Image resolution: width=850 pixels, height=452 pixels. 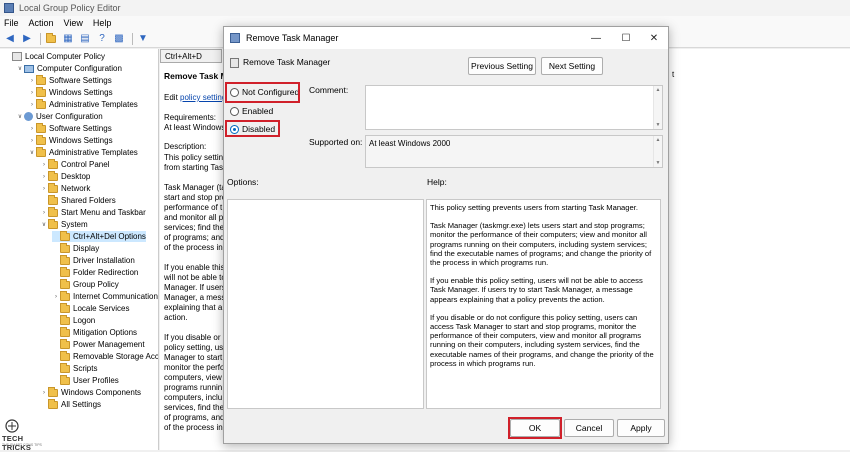 What do you see at coordinates (589, 428) in the screenshot?
I see `cancel-button: Cancel` at bounding box center [589, 428].